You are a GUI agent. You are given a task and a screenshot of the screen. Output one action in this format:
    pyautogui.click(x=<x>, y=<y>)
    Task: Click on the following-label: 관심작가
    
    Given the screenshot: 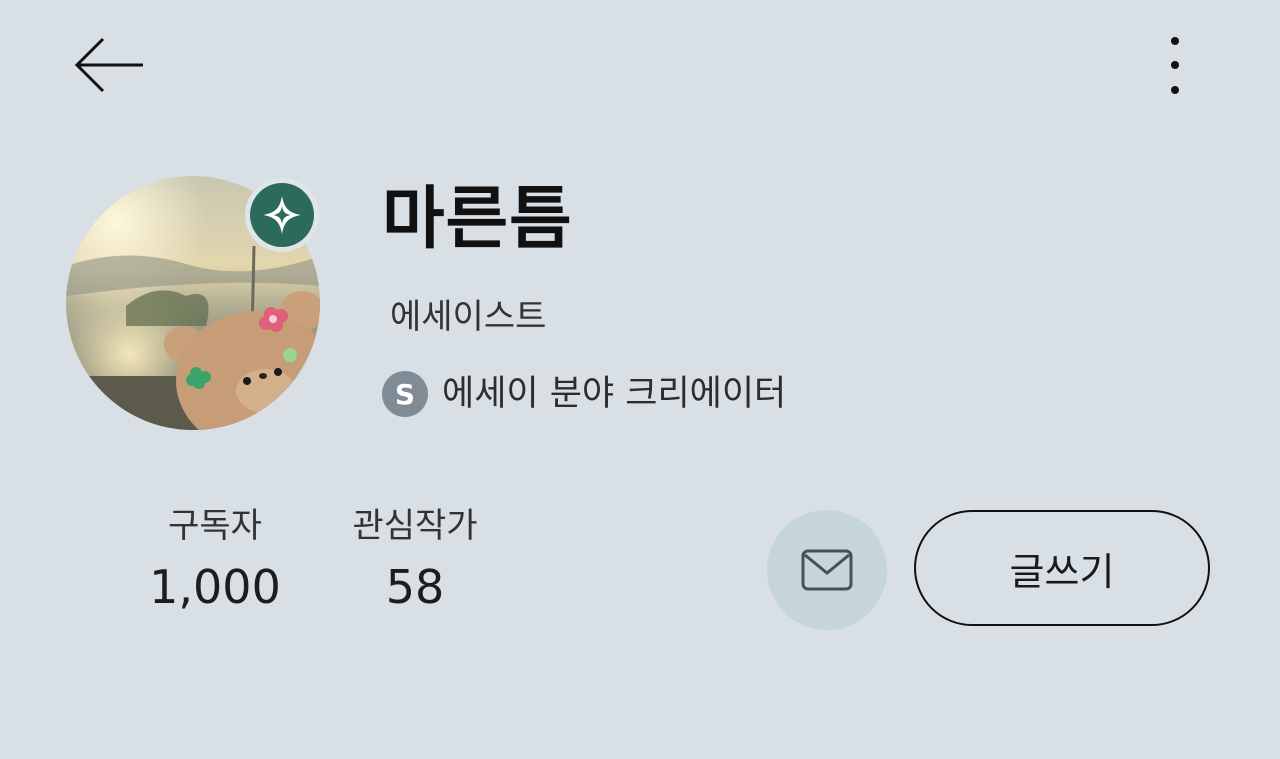 What is the action you would take?
    pyautogui.click(x=415, y=526)
    